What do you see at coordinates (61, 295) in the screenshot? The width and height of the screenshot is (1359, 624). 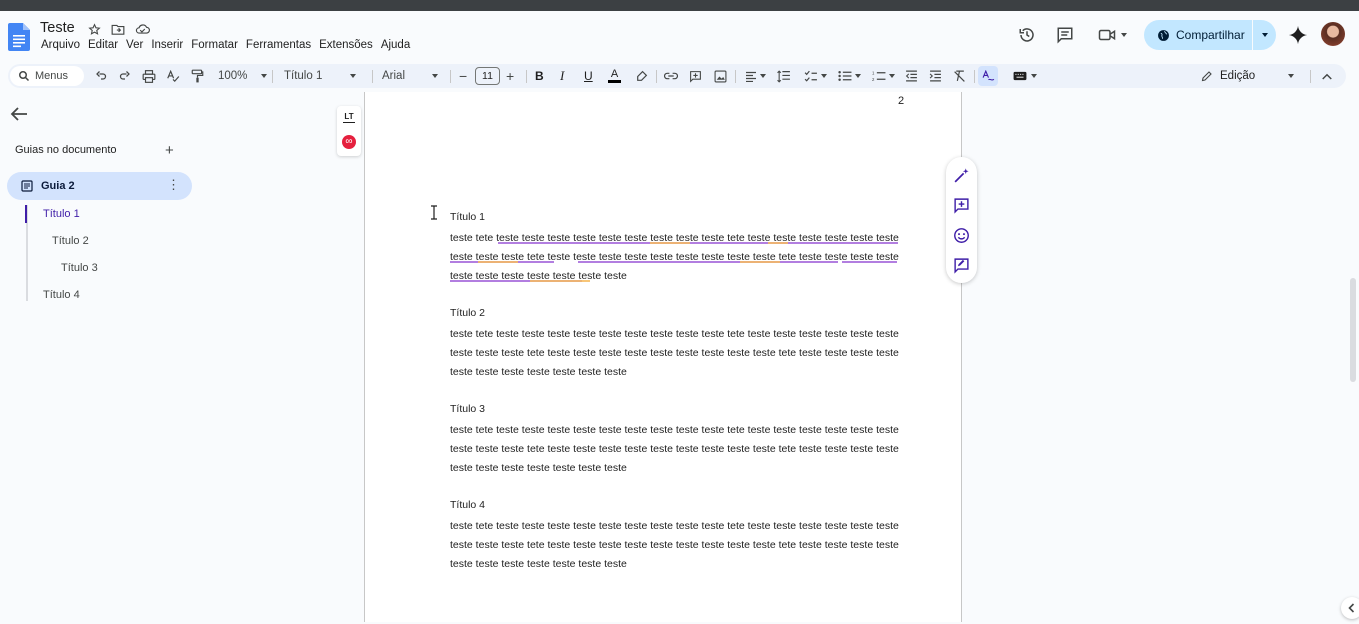 I see `outline-item-titulo-4: Título 4` at bounding box center [61, 295].